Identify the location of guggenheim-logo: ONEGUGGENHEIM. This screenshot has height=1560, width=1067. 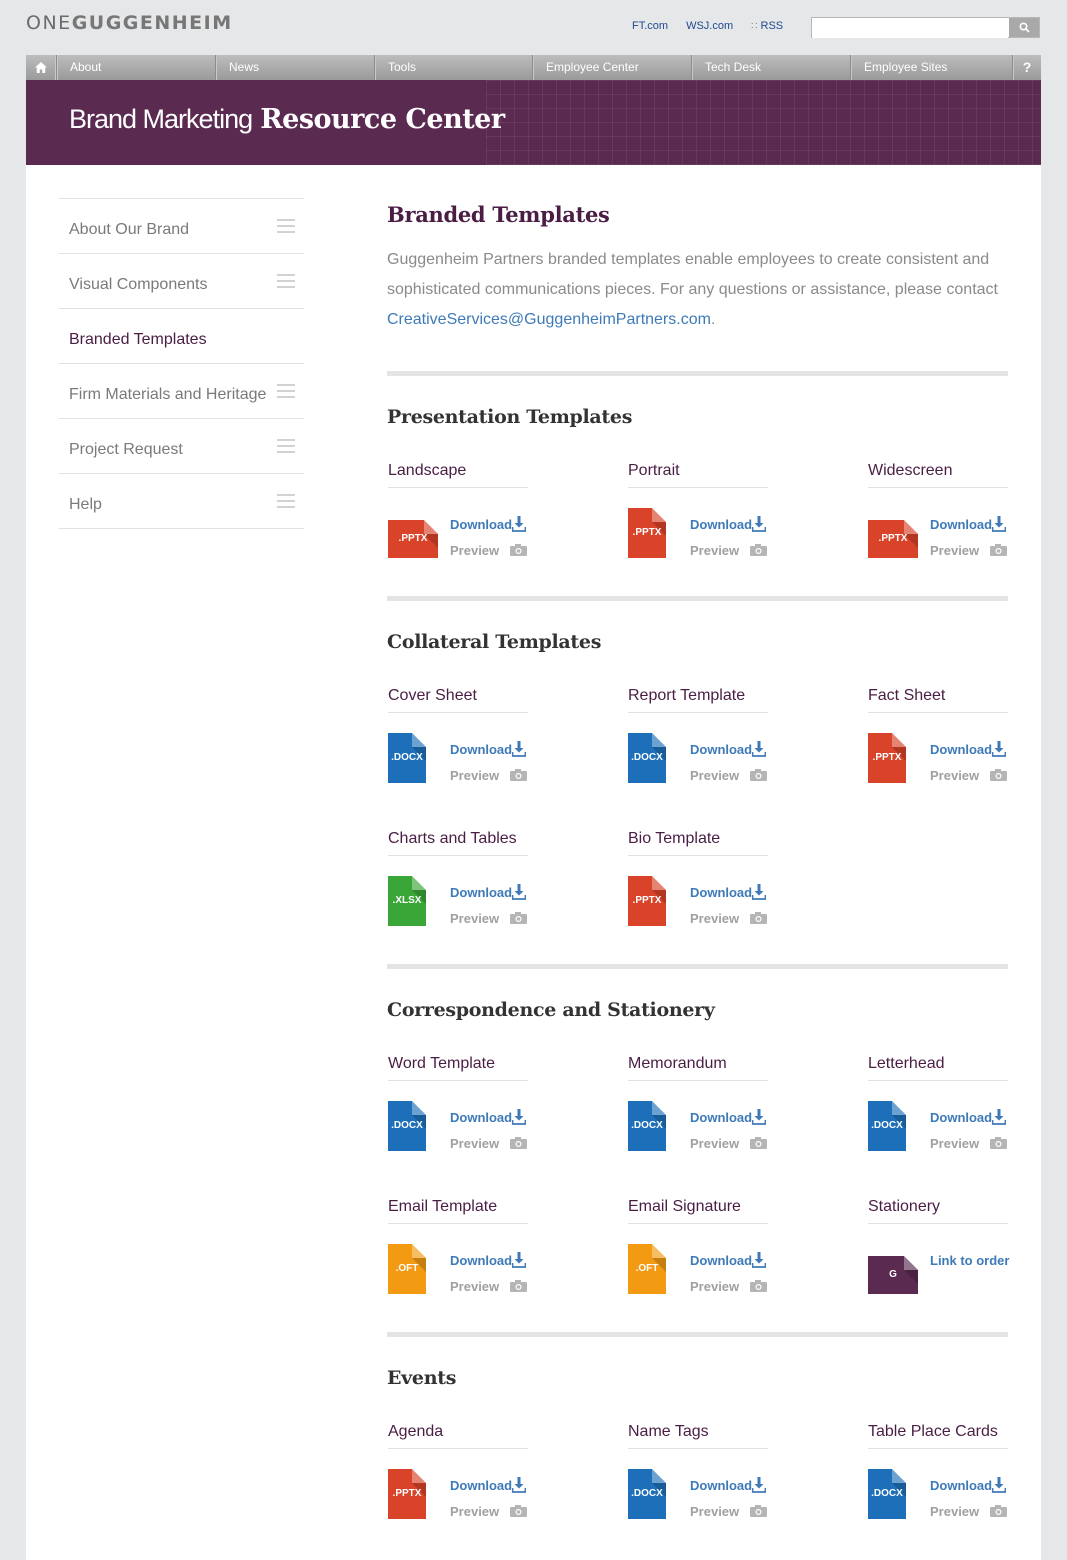
(129, 23).